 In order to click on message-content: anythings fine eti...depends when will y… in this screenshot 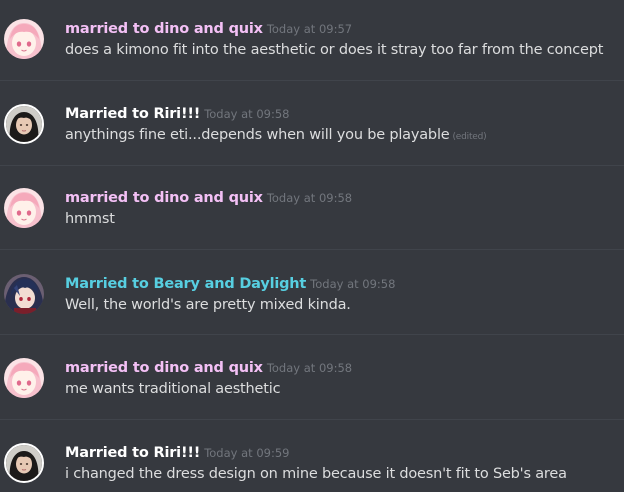, I will do `click(276, 136)`.